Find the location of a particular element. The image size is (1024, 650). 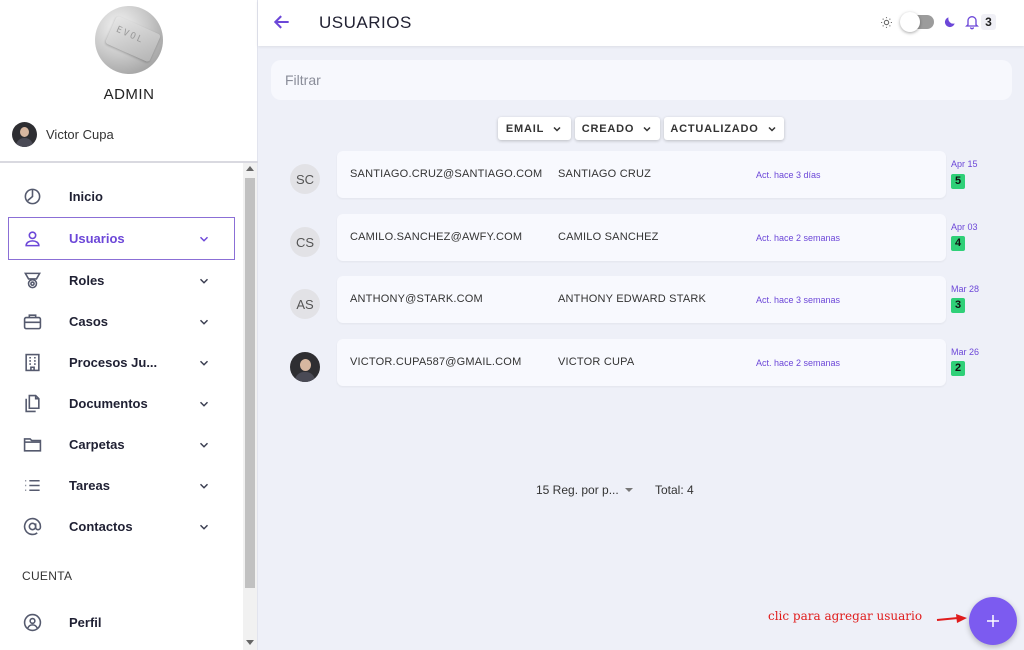

logo: EVOL is located at coordinates (129, 40).